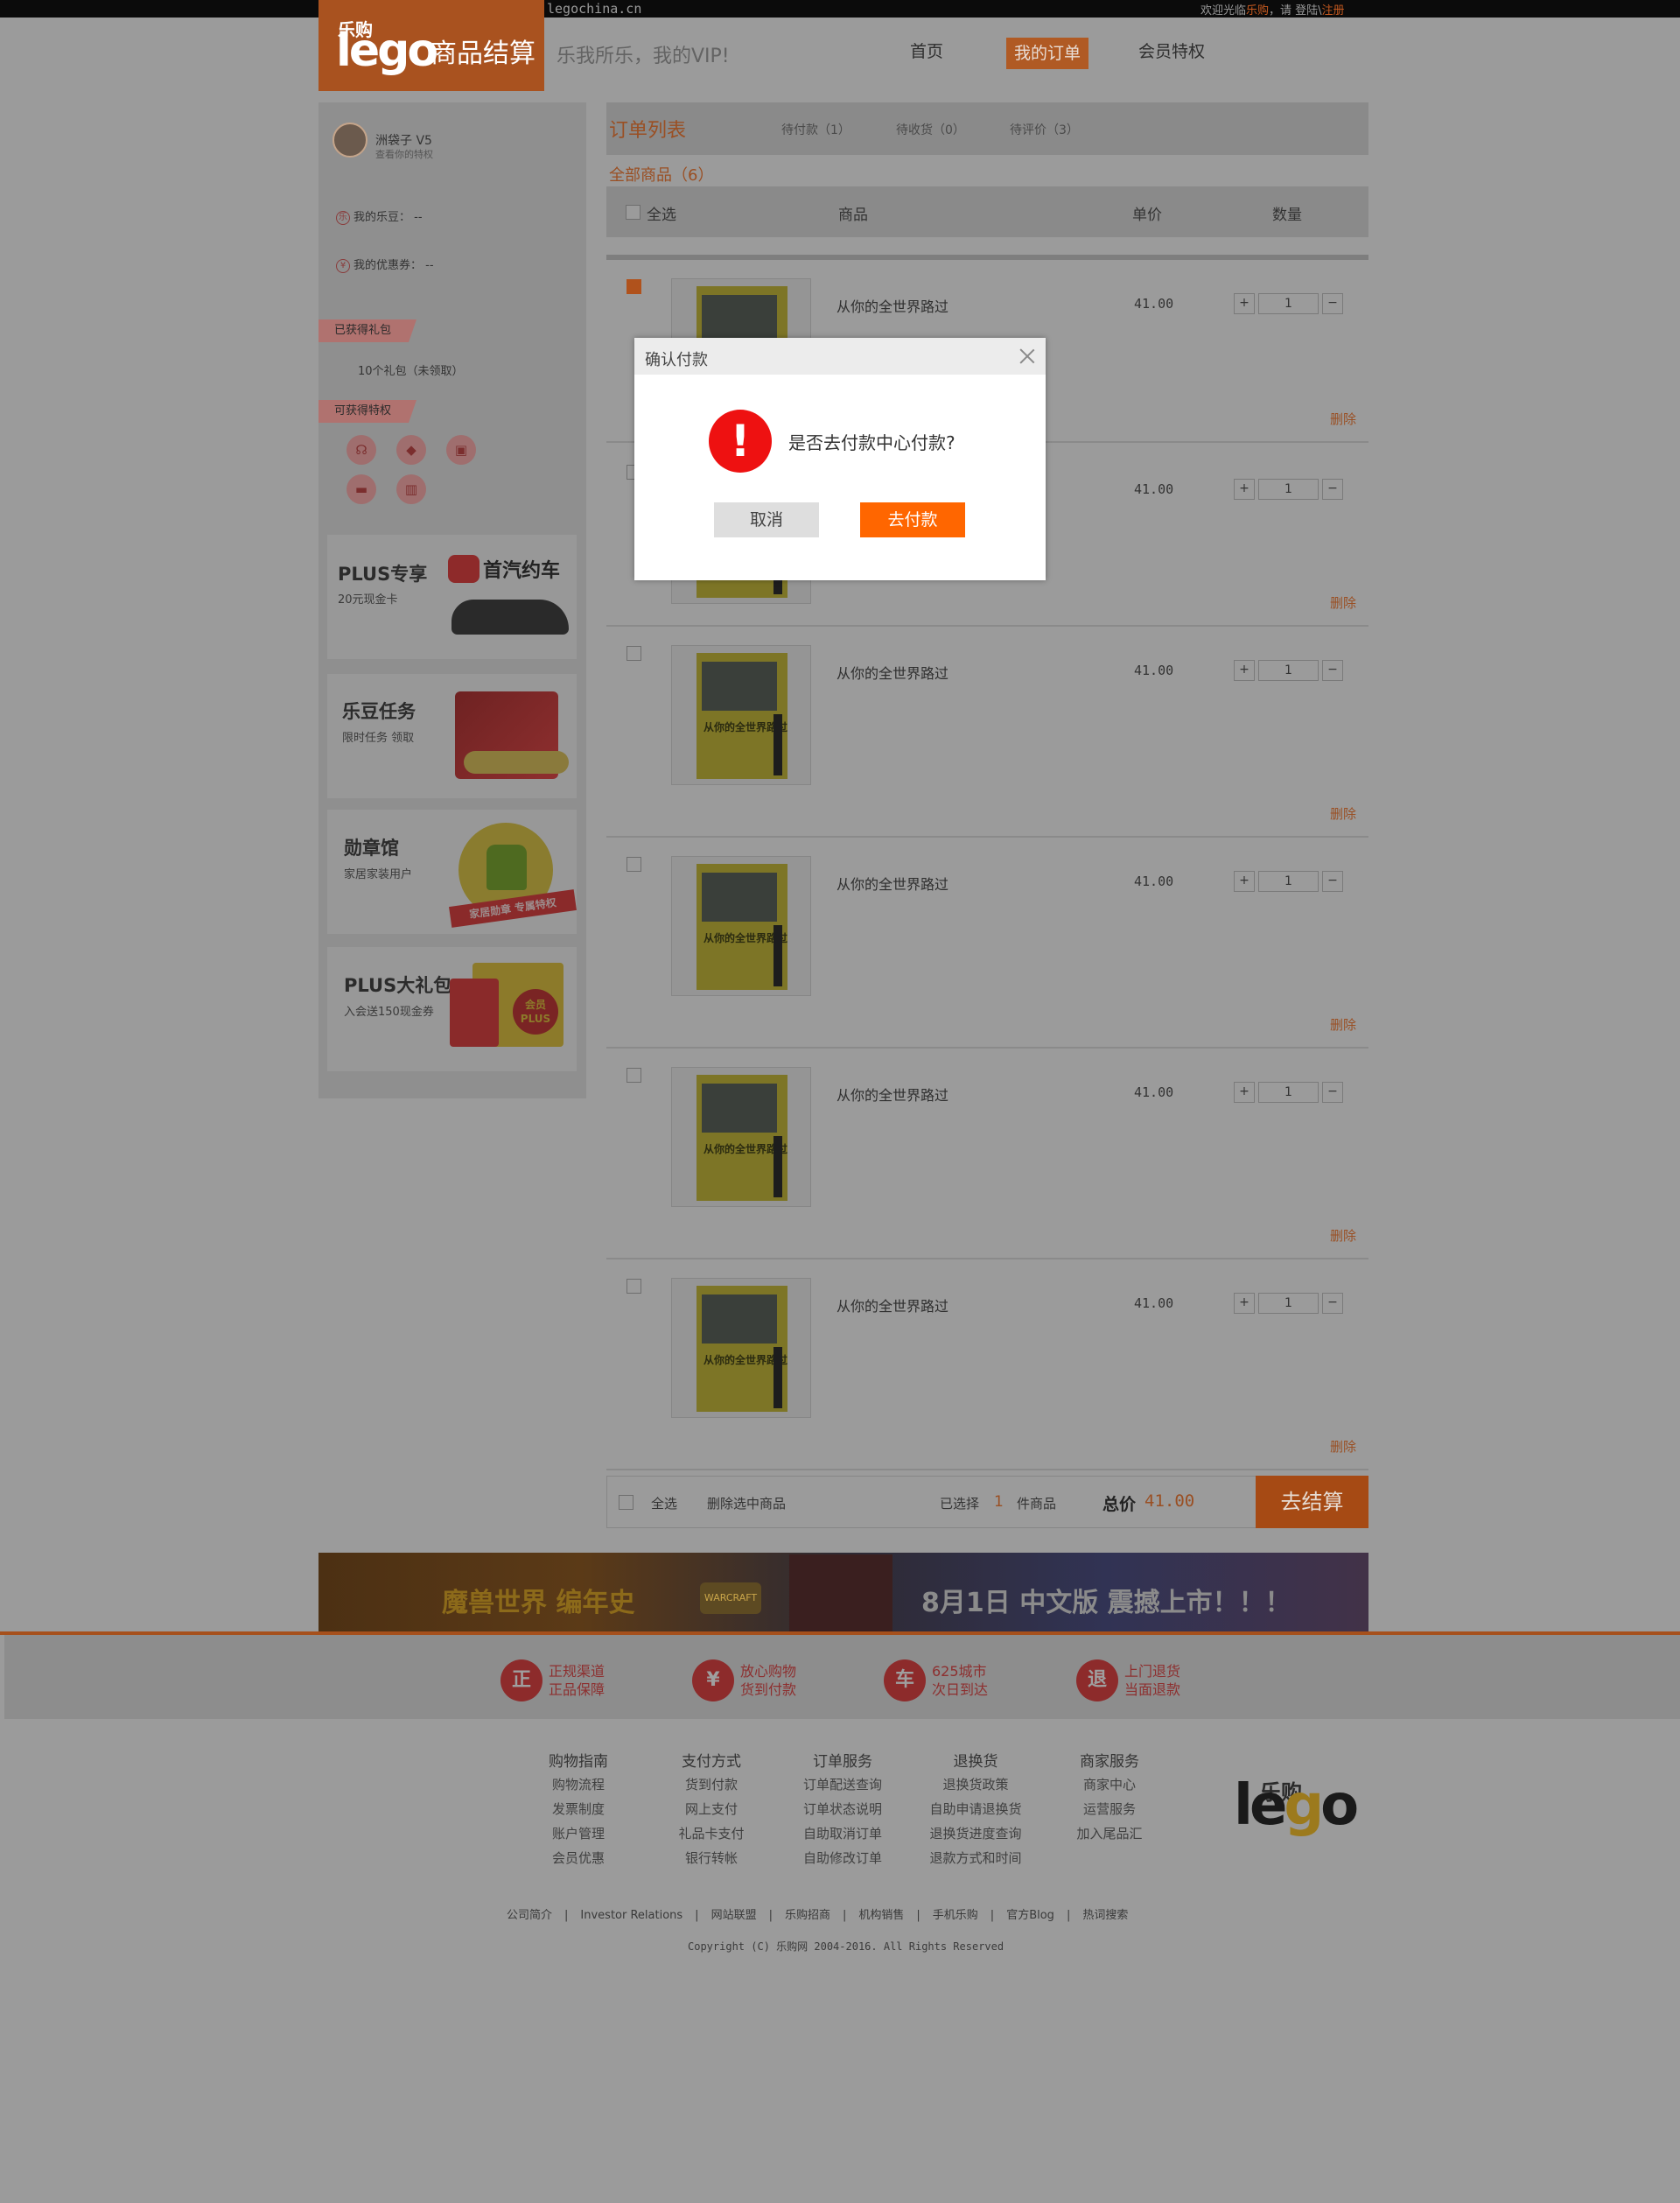 The image size is (1680, 2203). What do you see at coordinates (926, 50) in the screenshot?
I see `nav-home: 首页` at bounding box center [926, 50].